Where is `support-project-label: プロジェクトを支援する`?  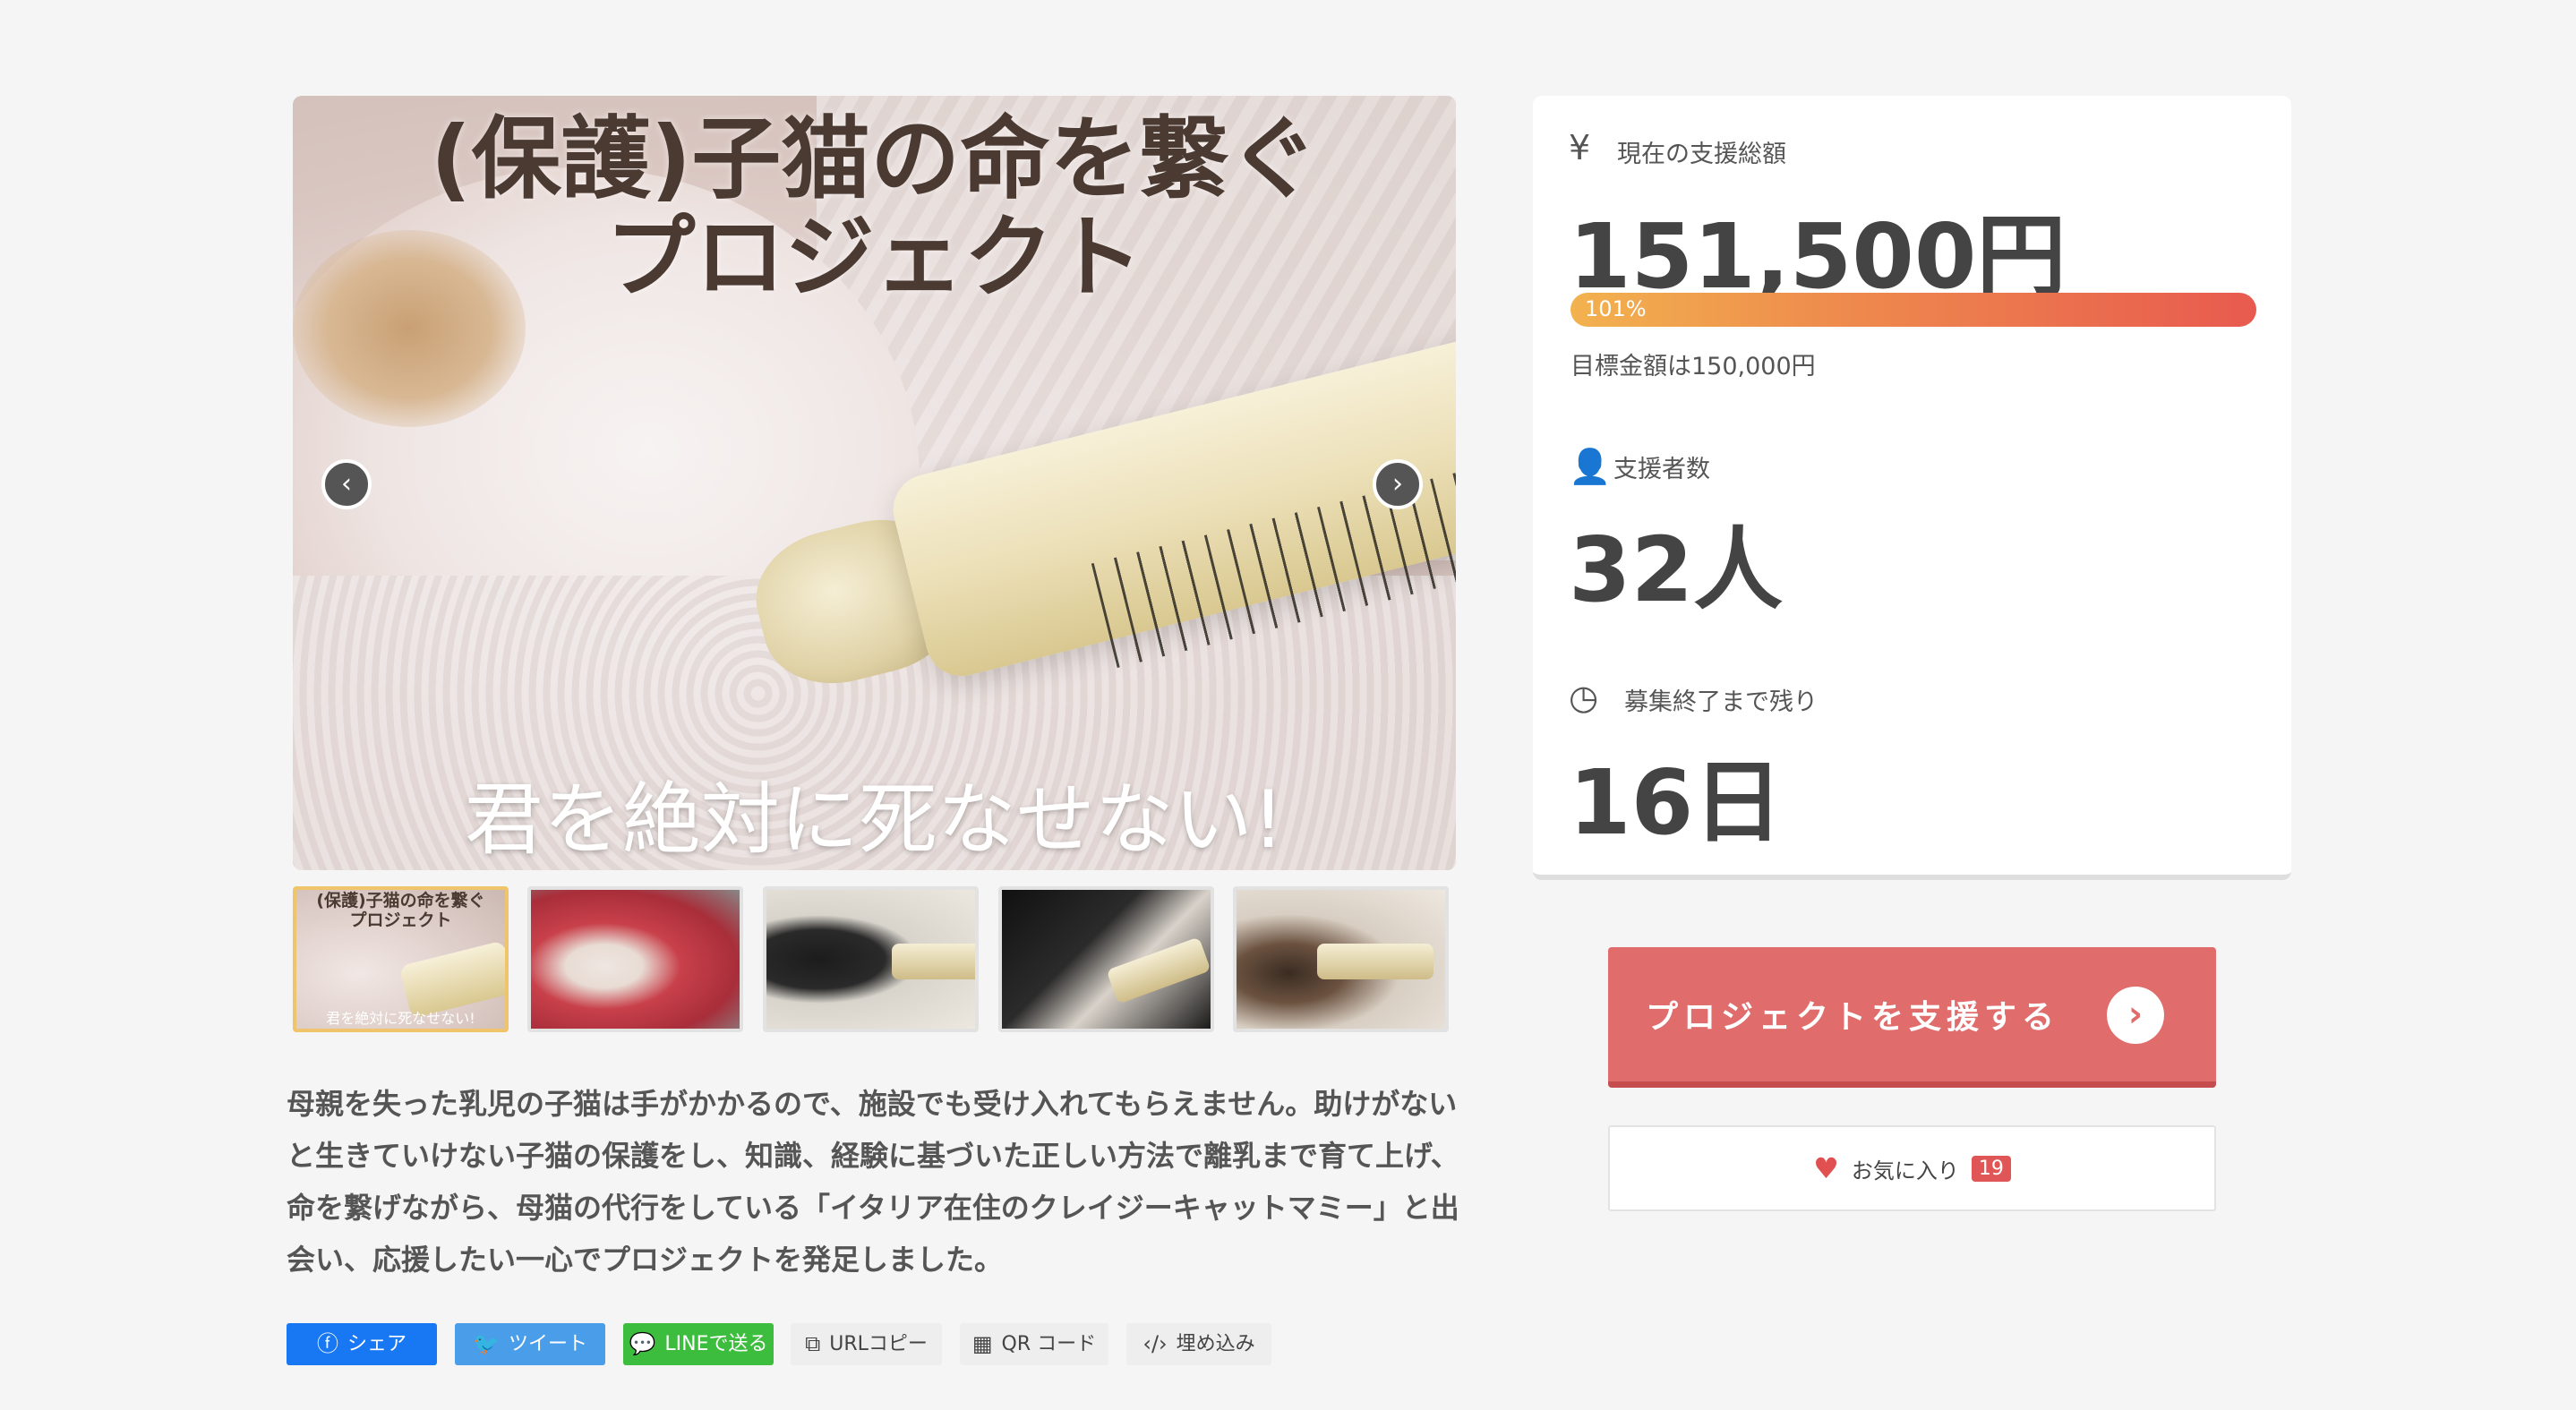
support-project-label: プロジェクトを支援する is located at coordinates (1853, 1017).